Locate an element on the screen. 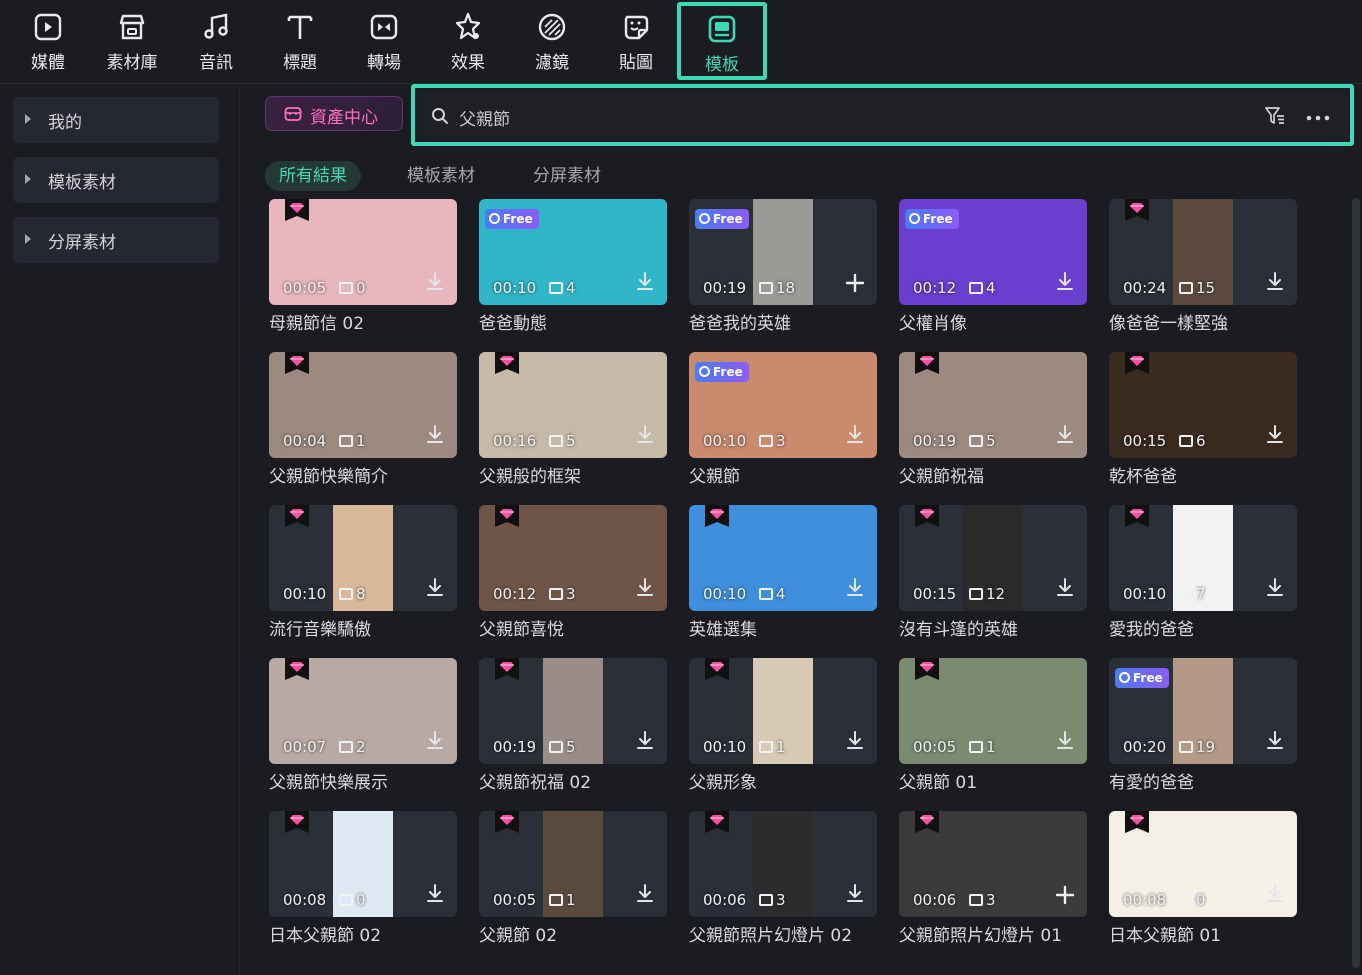  template-card: 00:12 3 父親節喜悅 is located at coordinates (573, 580).